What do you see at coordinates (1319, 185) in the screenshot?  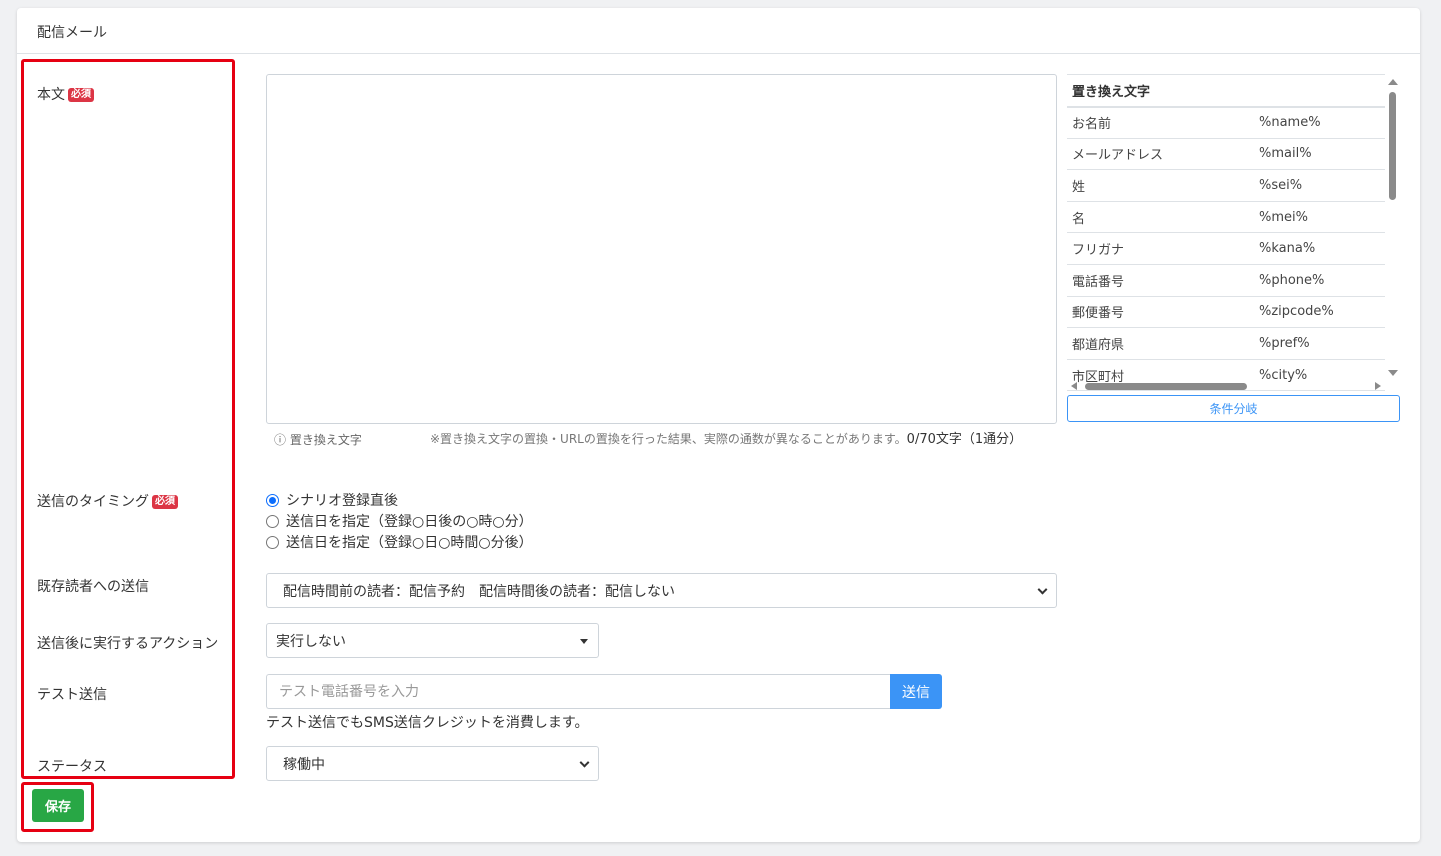 I see `row-code: %sei%` at bounding box center [1319, 185].